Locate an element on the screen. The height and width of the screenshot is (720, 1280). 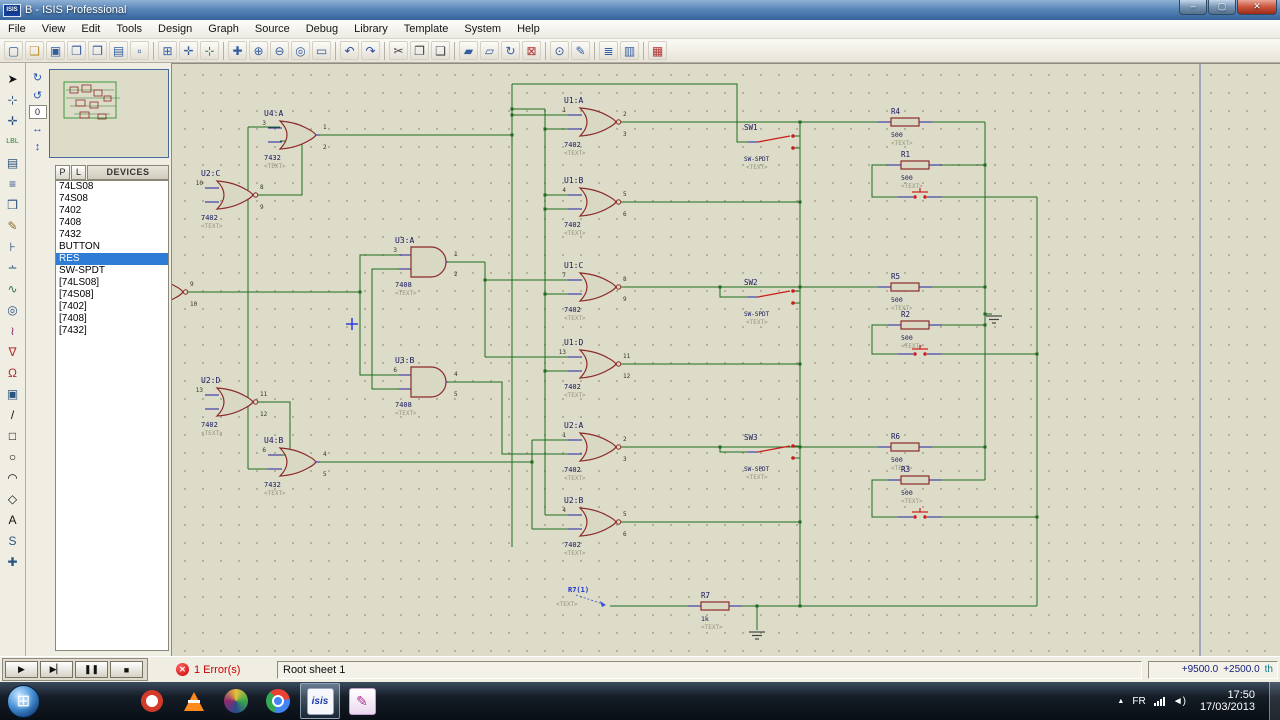
graph-icon: ∿ is located at coordinates (13, 288).